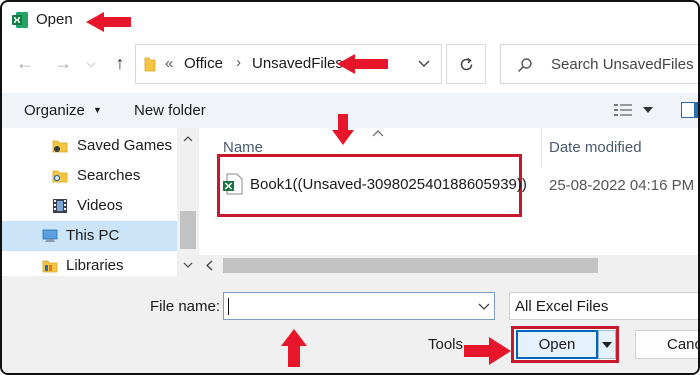 This screenshot has width=700, height=375. I want to click on file-row: Book1((Unsaved-309802540188605939)), so click(380, 185).